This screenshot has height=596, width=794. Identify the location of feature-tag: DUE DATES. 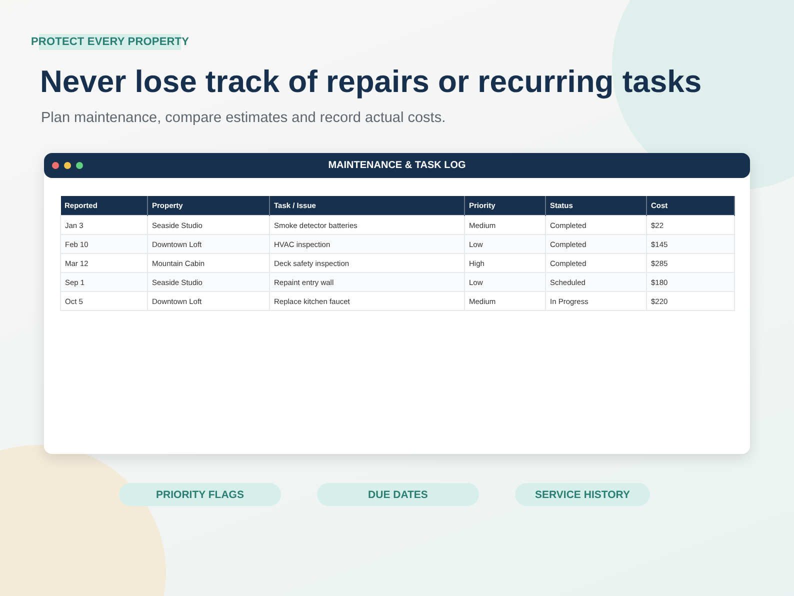
(398, 494).